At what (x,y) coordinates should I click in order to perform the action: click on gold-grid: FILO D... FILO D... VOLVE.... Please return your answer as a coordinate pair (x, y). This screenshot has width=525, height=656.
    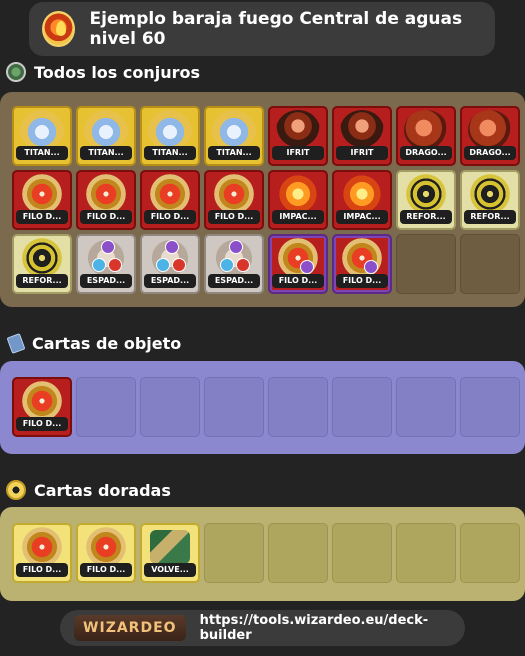
    Looking at the image, I should click on (266, 553).